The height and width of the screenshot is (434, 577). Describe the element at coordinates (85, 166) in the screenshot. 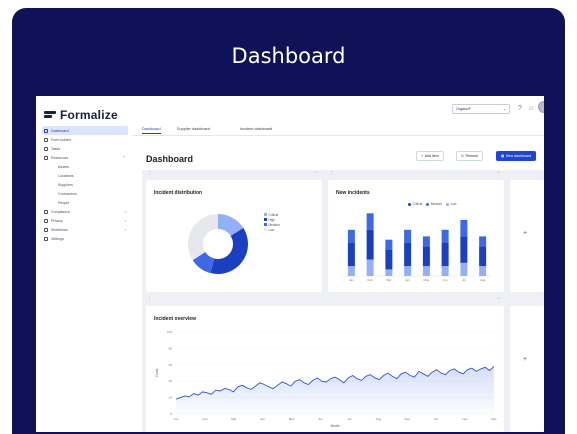

I see `sidebar-item-assets: Assets` at that location.